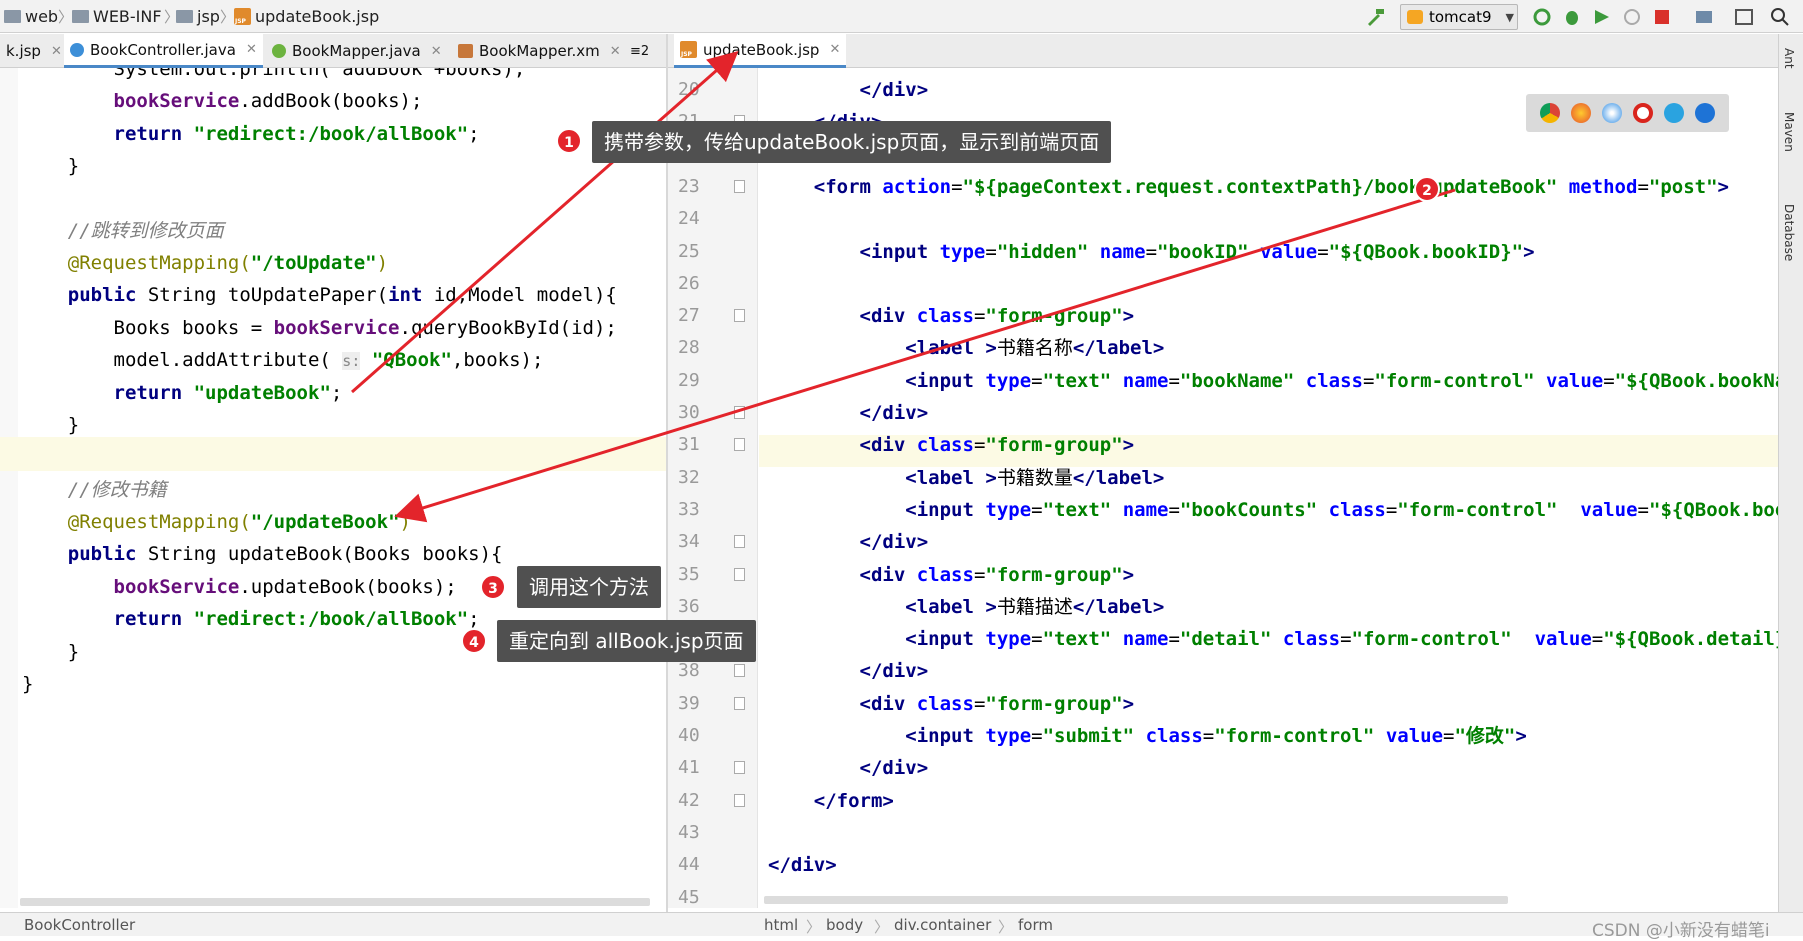 The height and width of the screenshot is (941, 1803). I want to click on terminal-icon, so click(1744, 17).